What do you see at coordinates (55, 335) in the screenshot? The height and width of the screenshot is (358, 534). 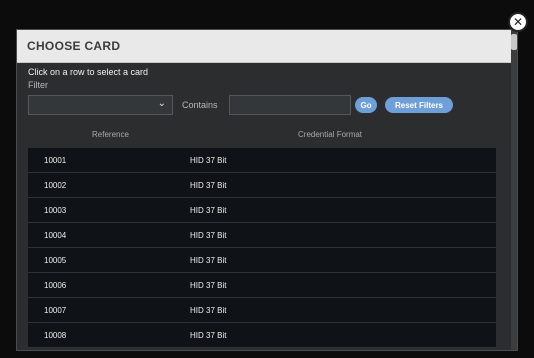 I see `cell-reference: 10008` at bounding box center [55, 335].